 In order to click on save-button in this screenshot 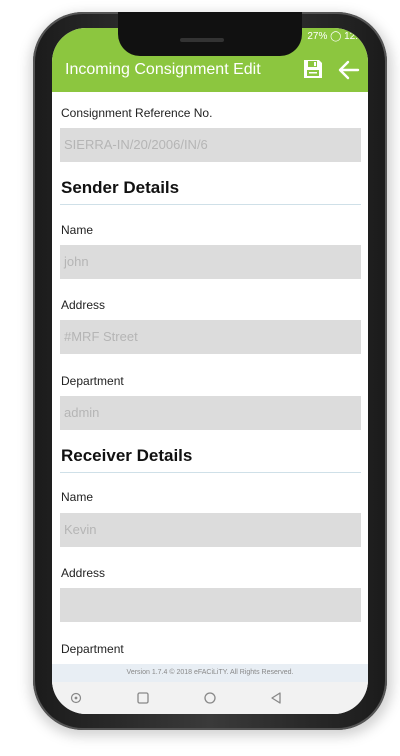, I will do `click(313, 69)`.